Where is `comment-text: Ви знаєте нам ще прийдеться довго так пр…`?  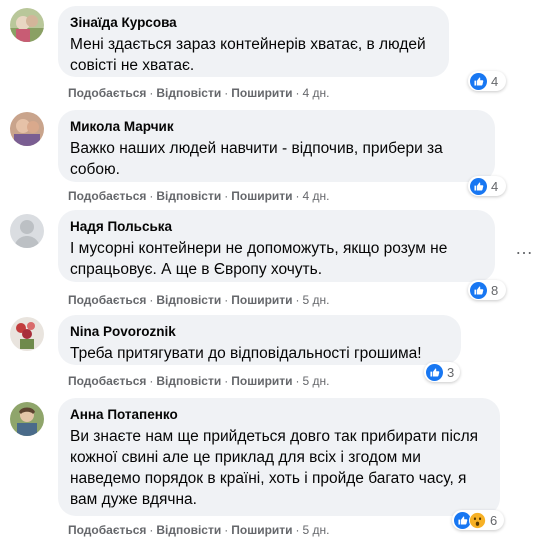 comment-text: Ви знаєте нам ще прийдеться довго так пр… is located at coordinates (274, 468).